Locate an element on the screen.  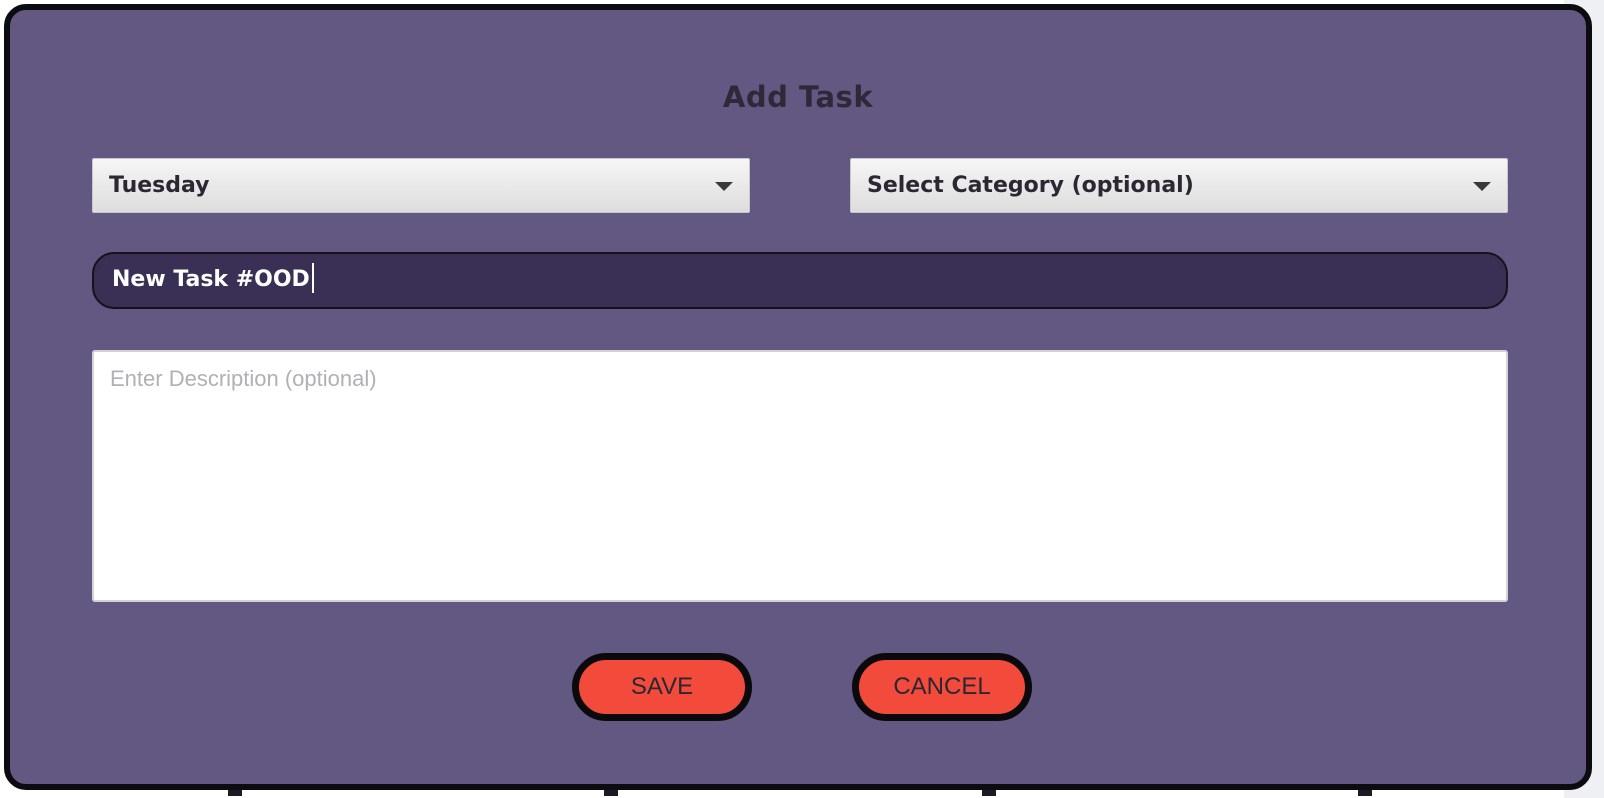
task-title-value: New Task #OOD is located at coordinates (213, 278).